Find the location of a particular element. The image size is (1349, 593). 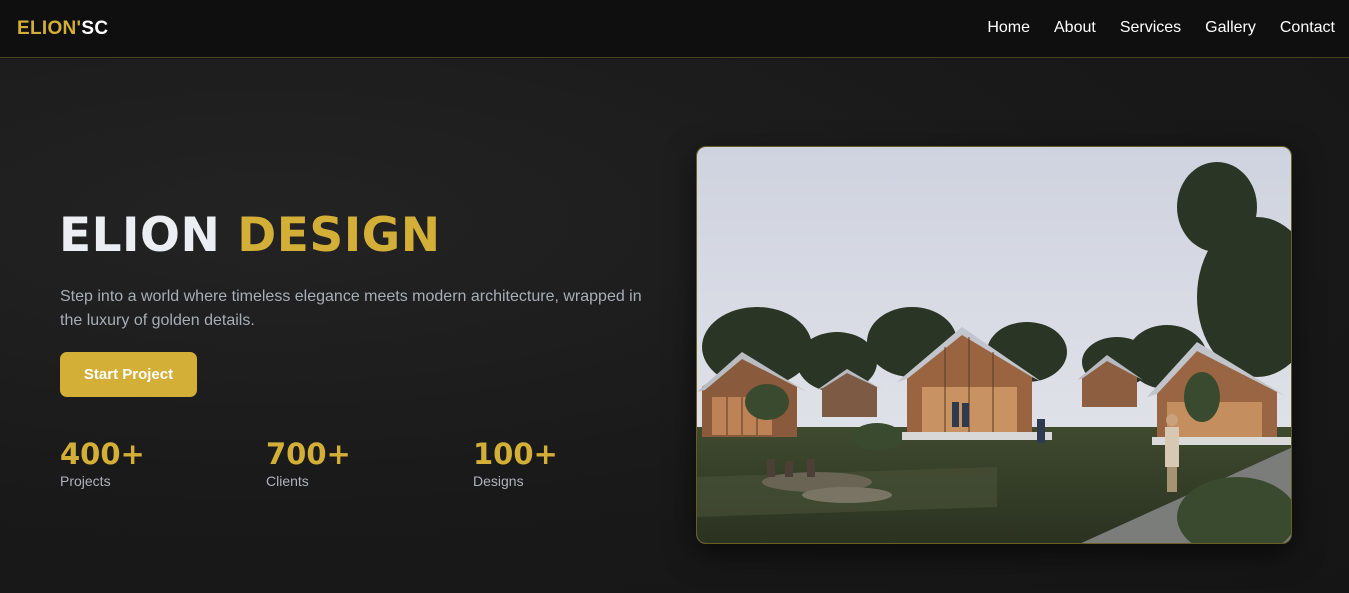

stat-label: Designs is located at coordinates (498, 481).